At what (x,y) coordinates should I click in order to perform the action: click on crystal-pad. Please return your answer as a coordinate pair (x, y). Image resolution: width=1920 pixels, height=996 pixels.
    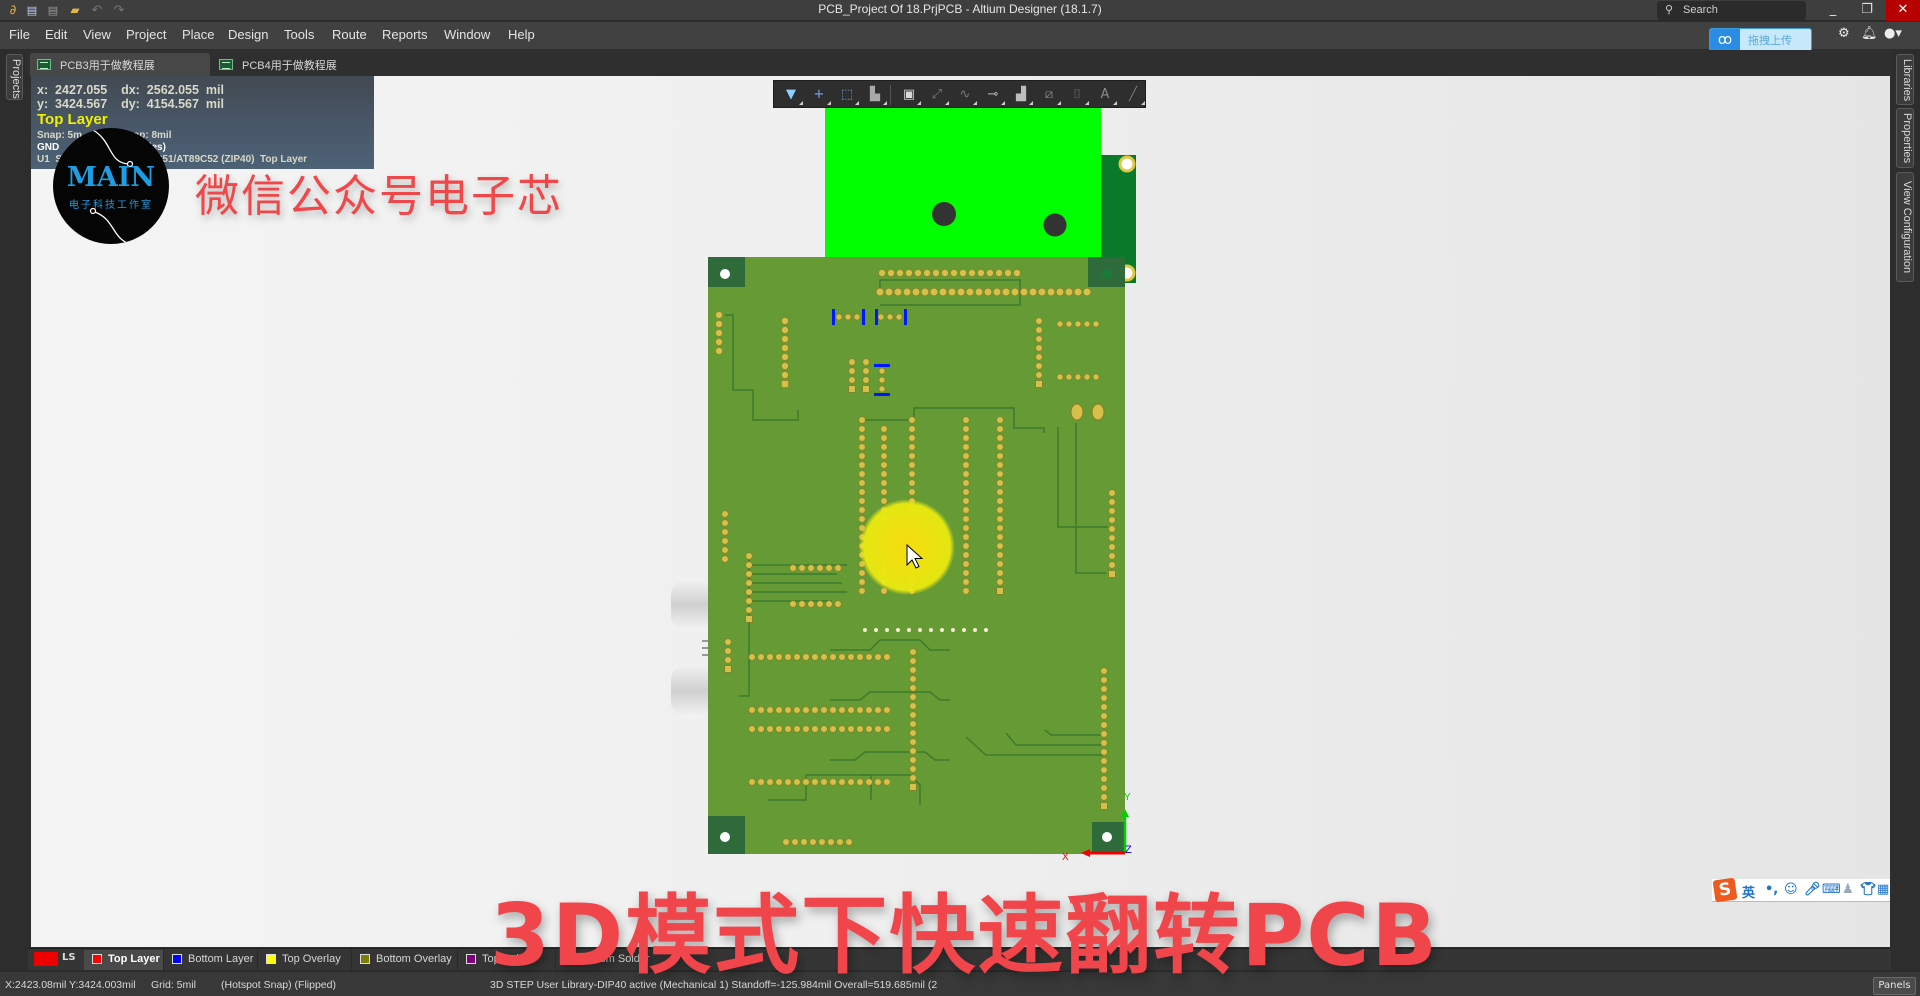
    Looking at the image, I should click on (1077, 412).